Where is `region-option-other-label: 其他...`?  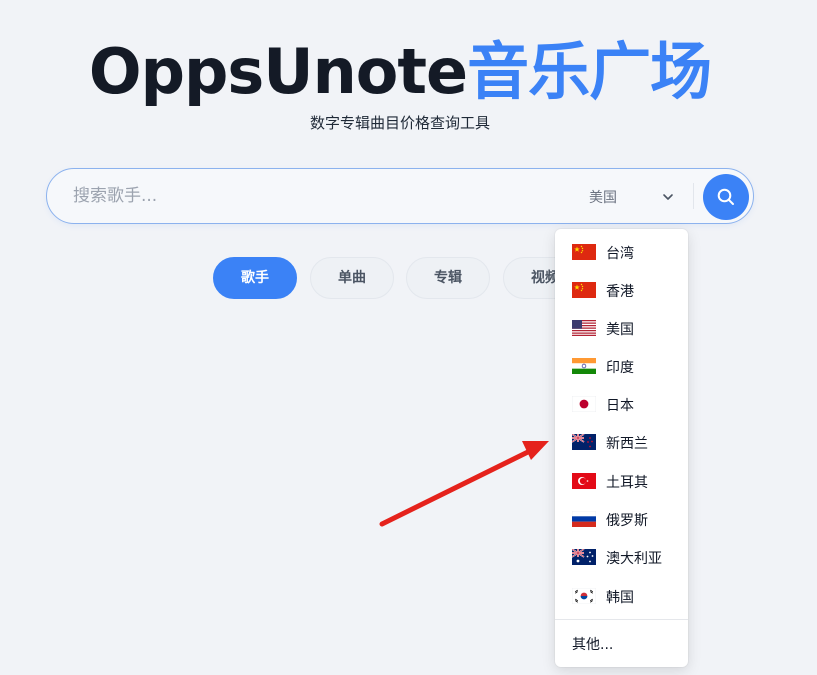
region-option-other-label: 其他... is located at coordinates (593, 645).